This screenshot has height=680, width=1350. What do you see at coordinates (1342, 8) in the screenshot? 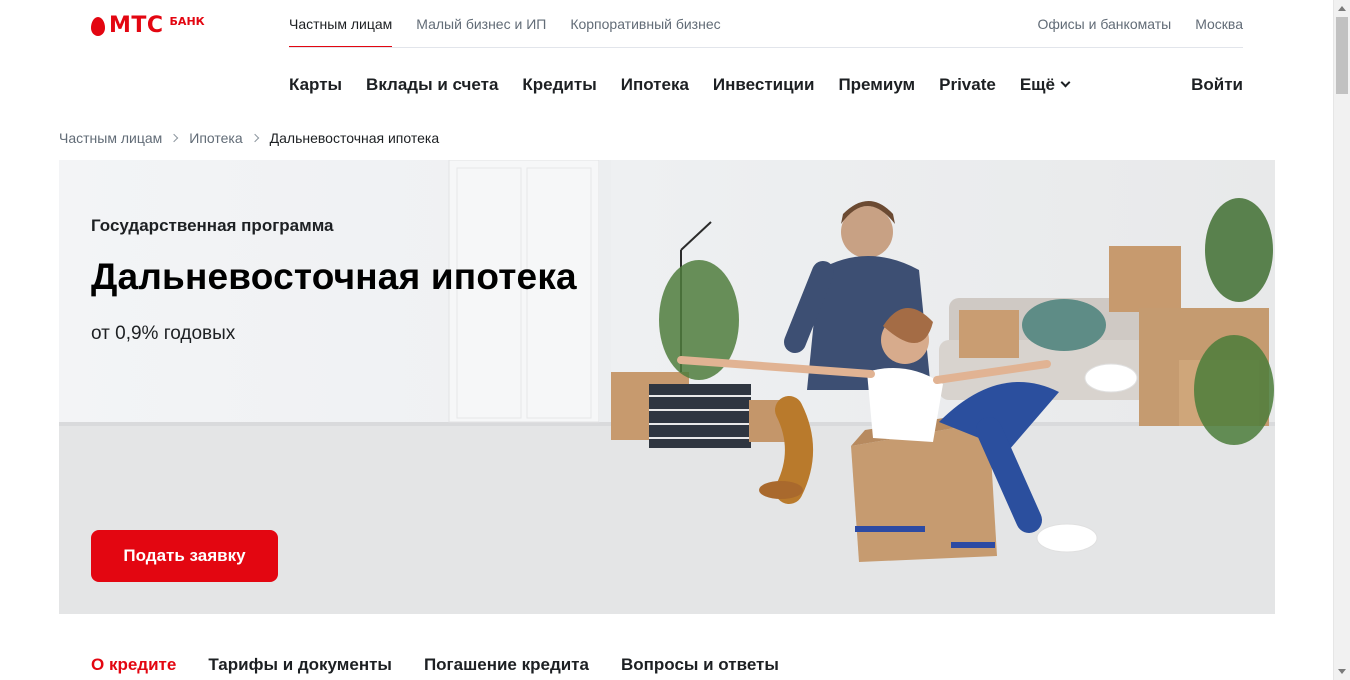
I see `scroll-up-icon` at bounding box center [1342, 8].